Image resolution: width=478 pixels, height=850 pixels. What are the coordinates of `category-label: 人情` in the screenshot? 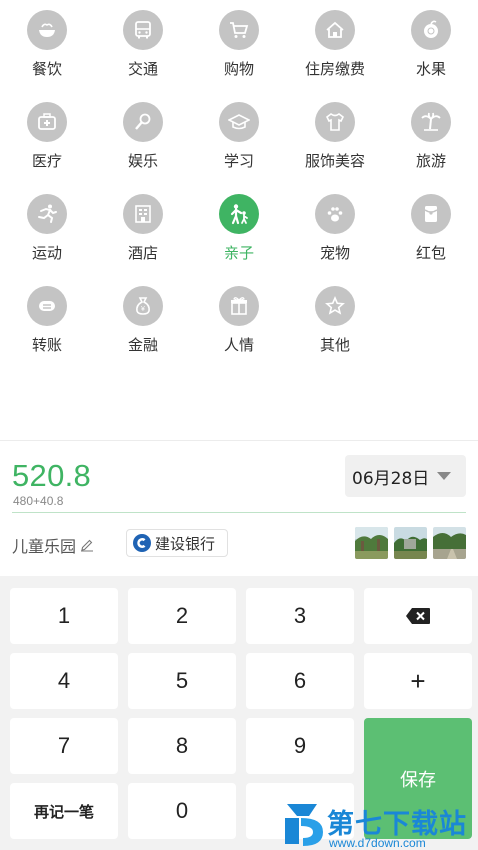 It's located at (238, 345).